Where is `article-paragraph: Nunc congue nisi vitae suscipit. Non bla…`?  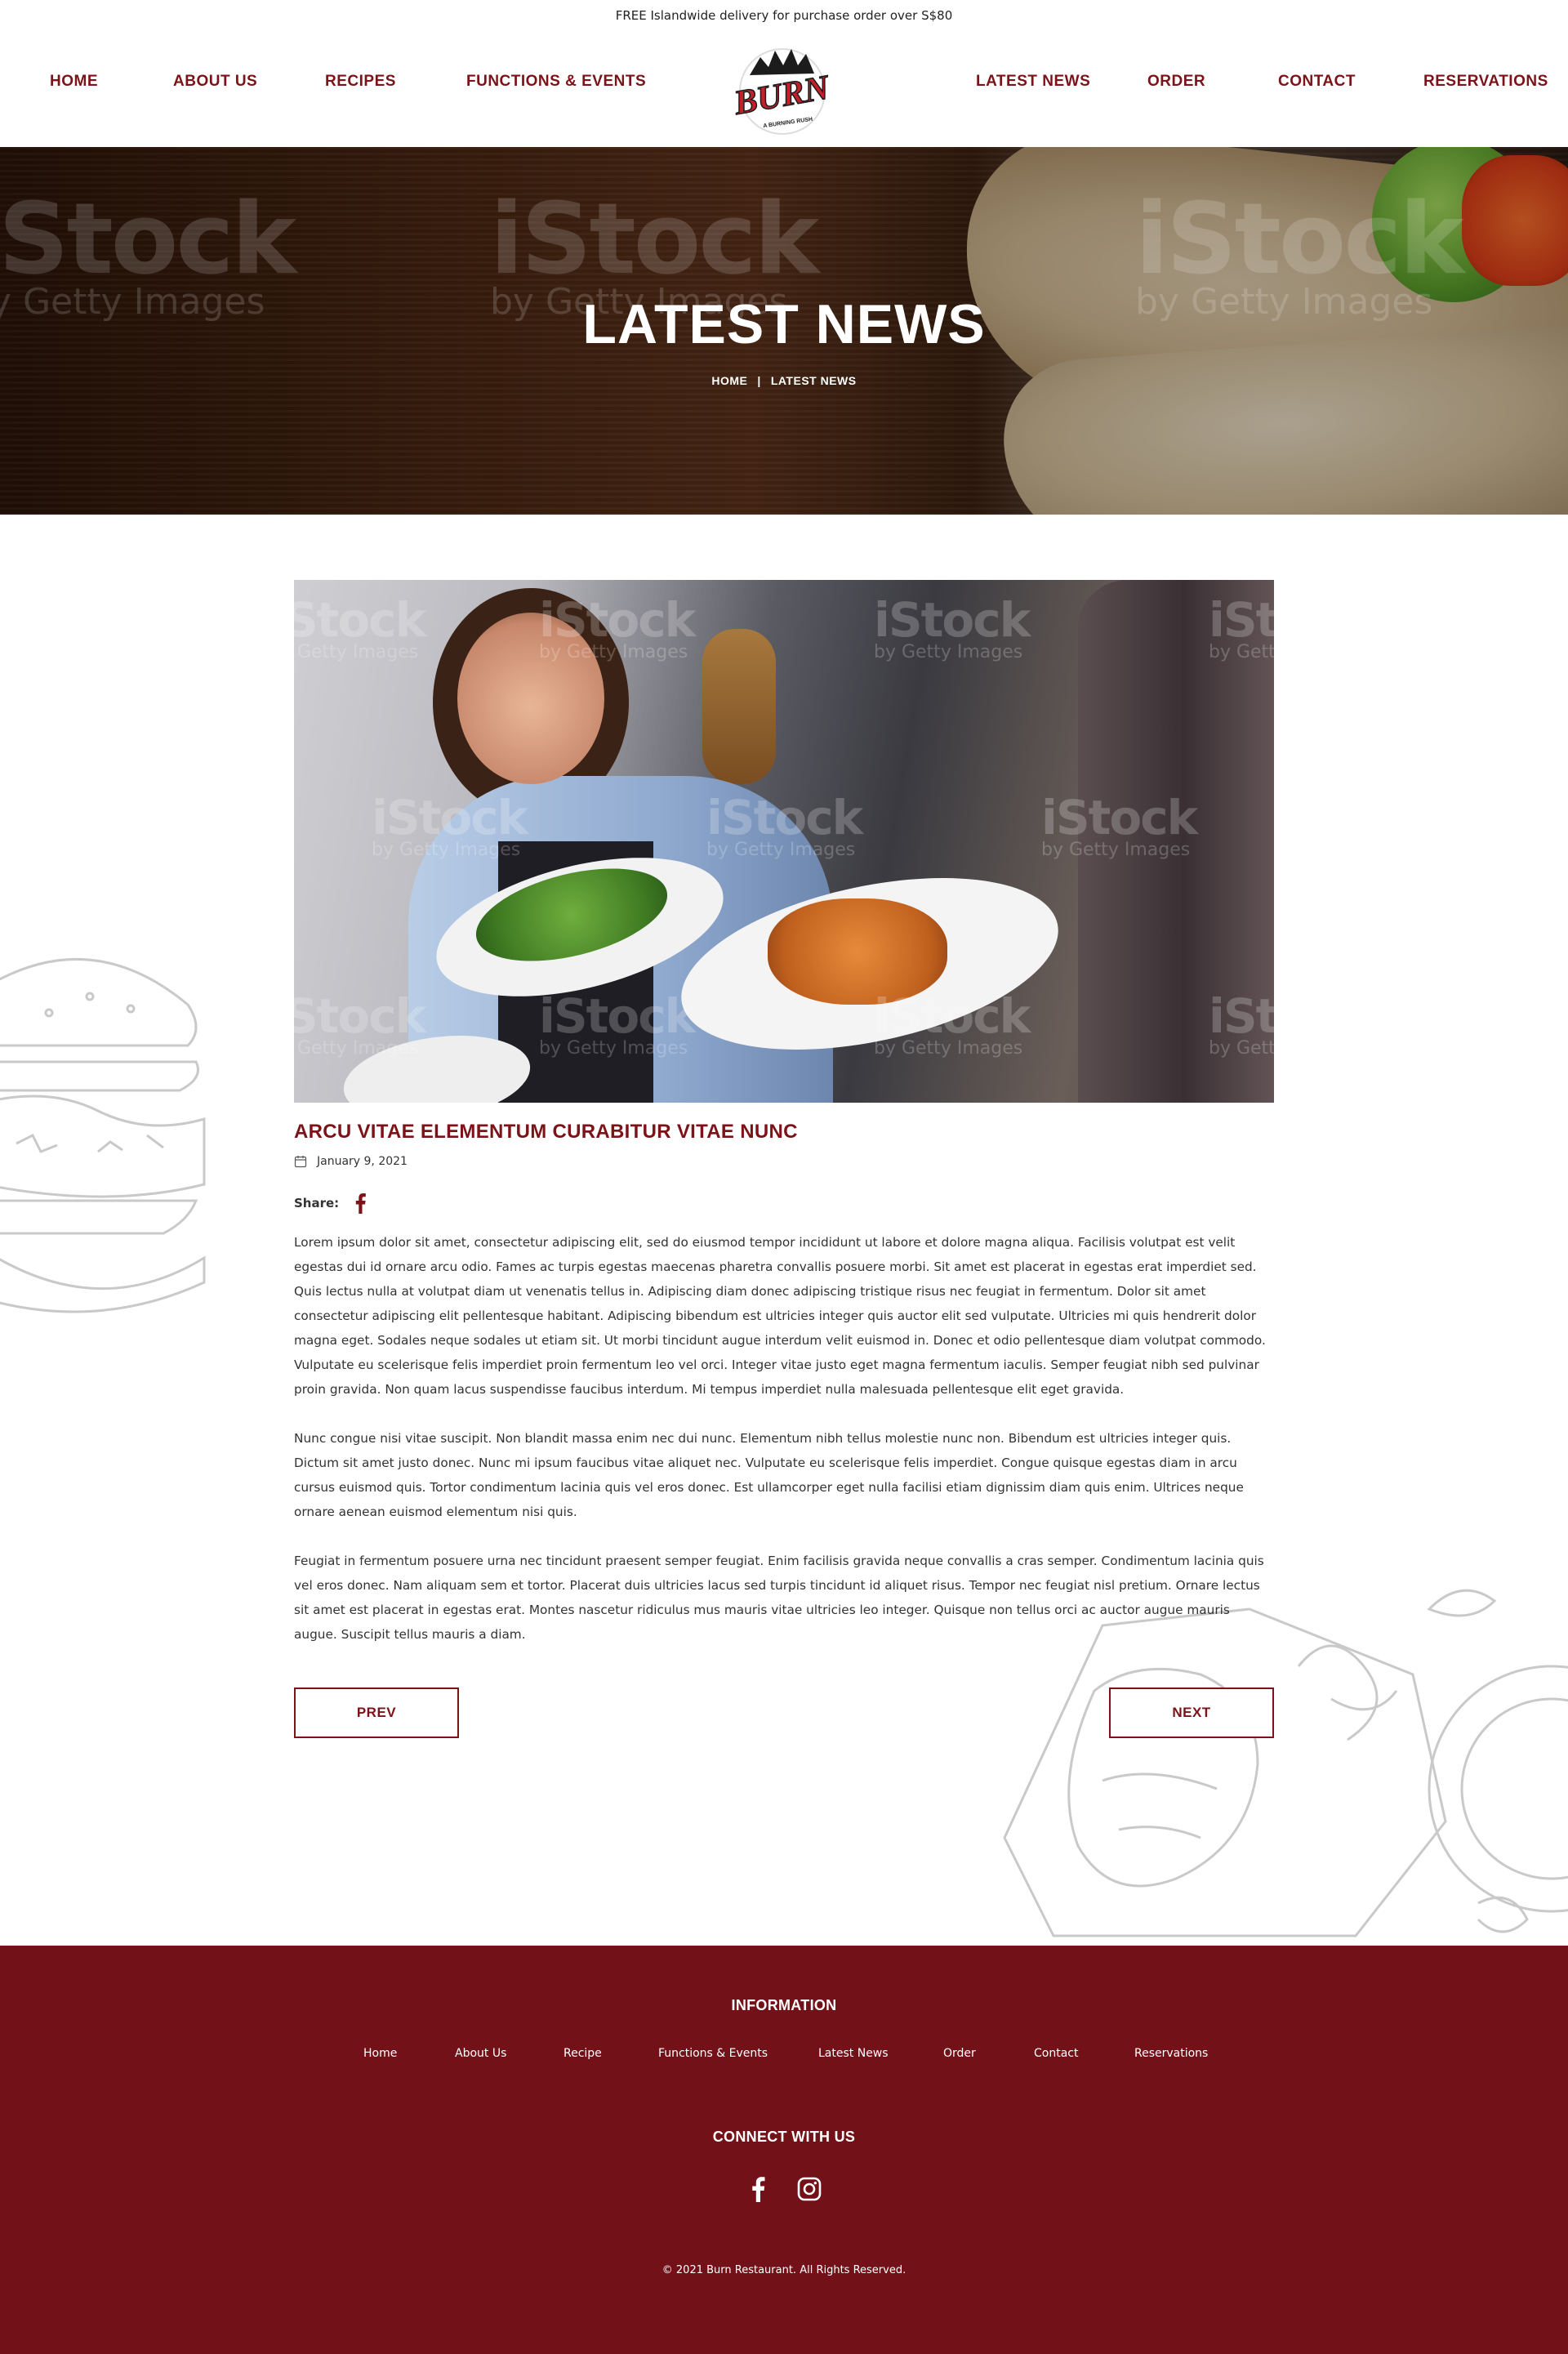
article-paragraph: Nunc congue nisi vitae suscipit. Non bla… is located at coordinates (769, 1475).